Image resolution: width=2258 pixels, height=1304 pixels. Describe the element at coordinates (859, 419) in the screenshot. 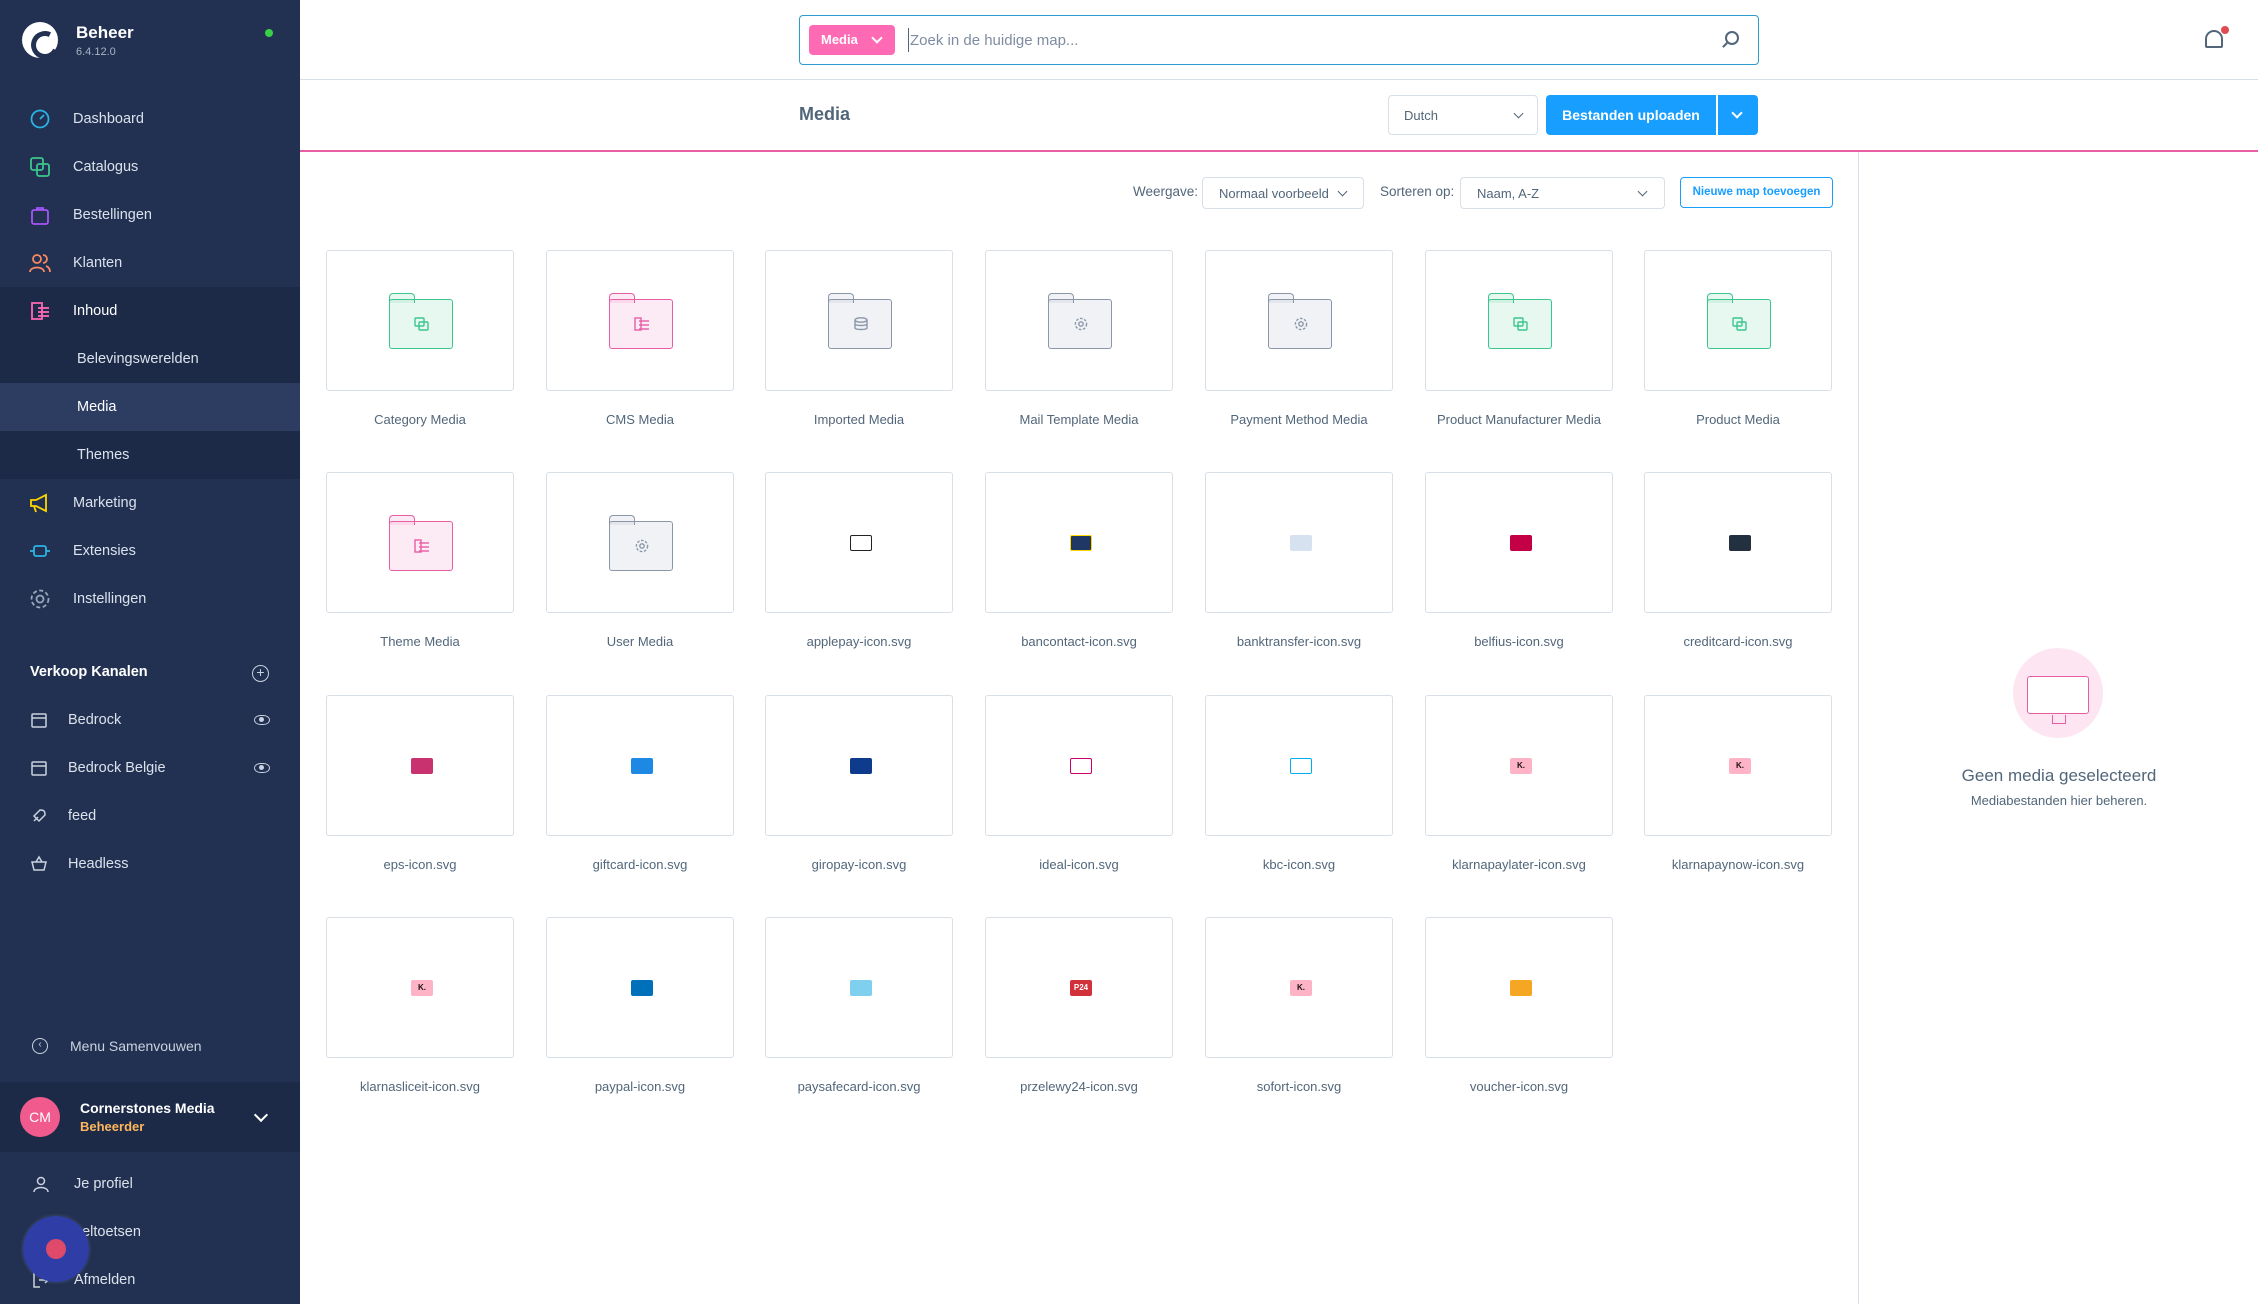

I see `media-item-name: Imported Media` at that location.